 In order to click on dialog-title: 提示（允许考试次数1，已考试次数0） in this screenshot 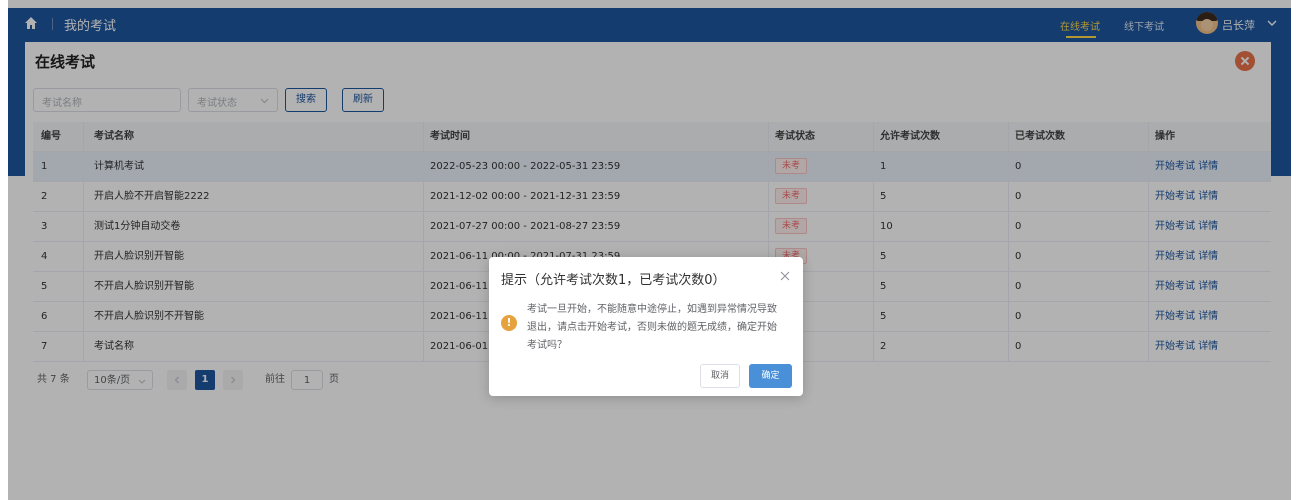, I will do `click(613, 280)`.